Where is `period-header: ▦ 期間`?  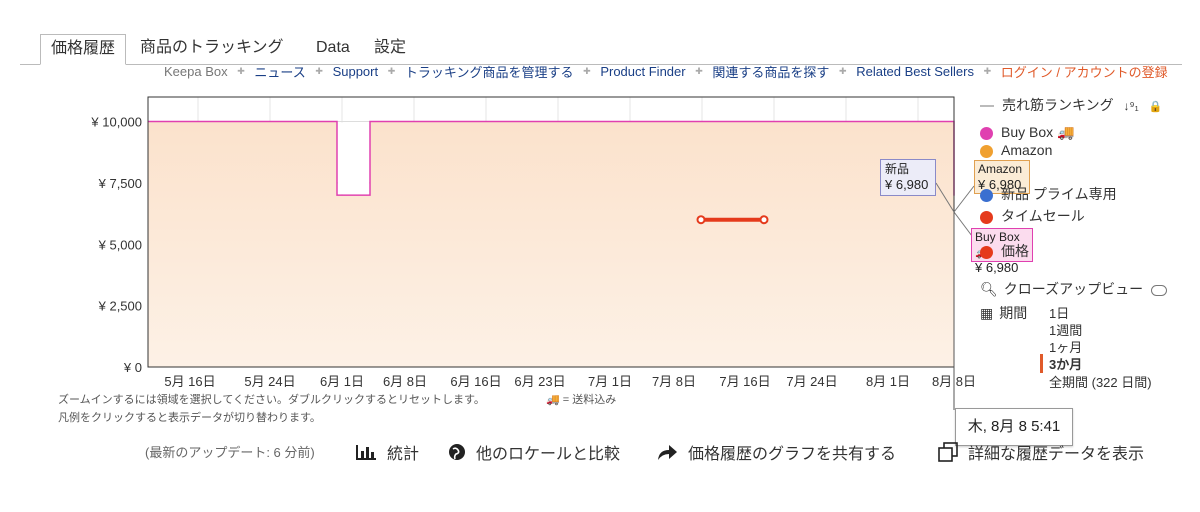
period-header: ▦ 期間 is located at coordinates (1003, 313).